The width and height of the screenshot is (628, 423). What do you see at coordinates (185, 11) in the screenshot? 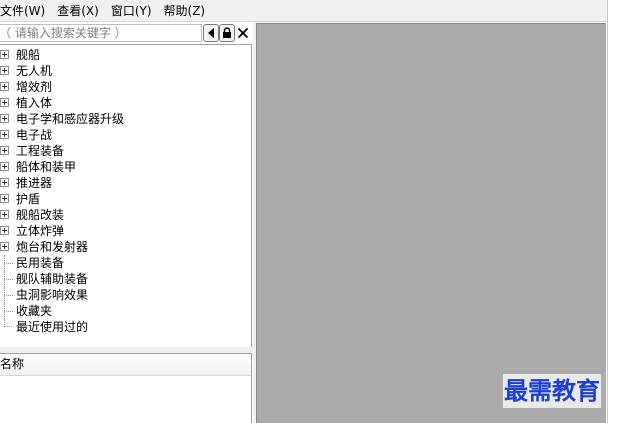
I see `menu-help: 帮助(Z)` at bounding box center [185, 11].